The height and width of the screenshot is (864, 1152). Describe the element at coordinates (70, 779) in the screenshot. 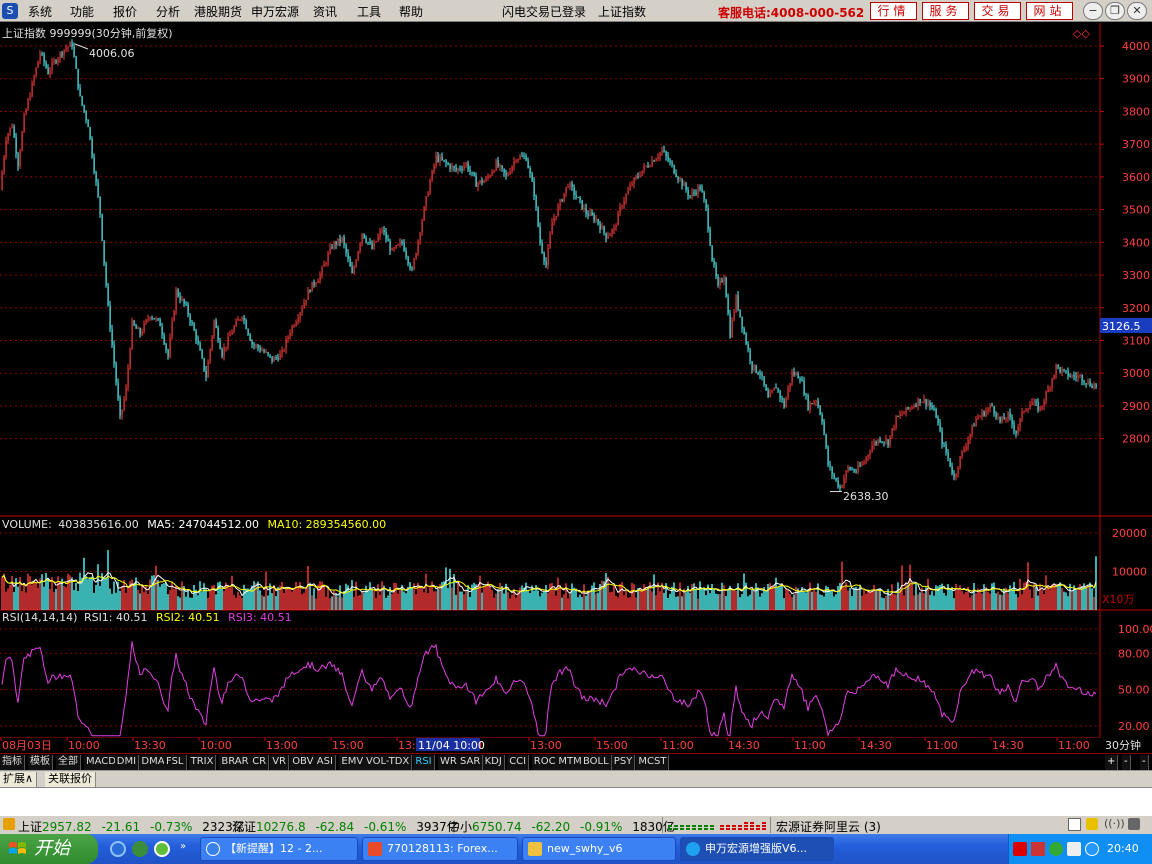

I see `tab-related-quote: 关联报价` at that location.